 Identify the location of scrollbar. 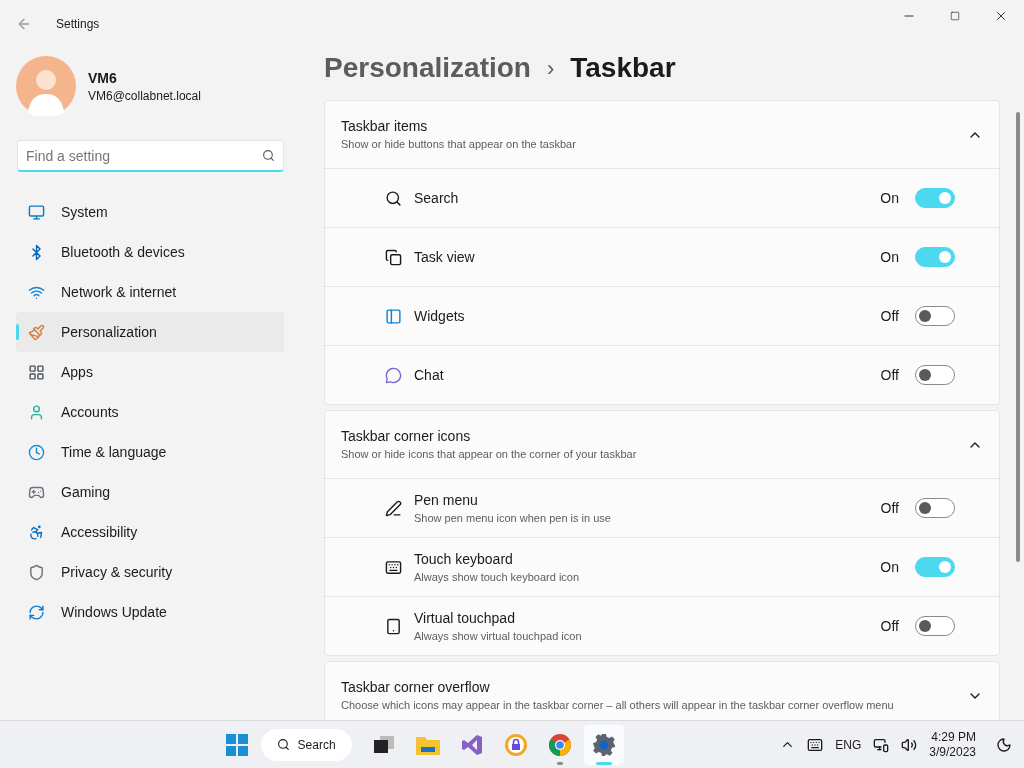
(1018, 337).